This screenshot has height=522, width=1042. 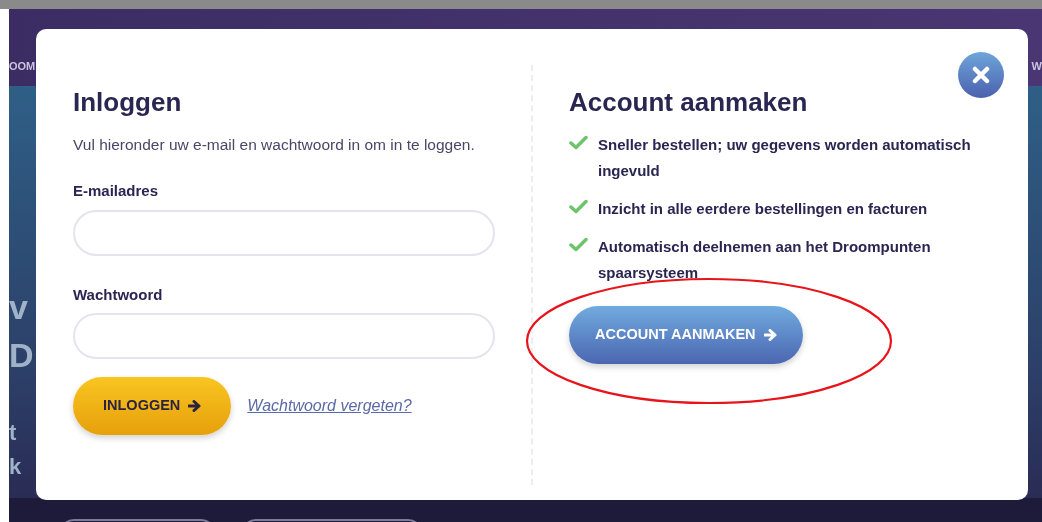 I want to click on hero-text: k, so click(x=15, y=467).